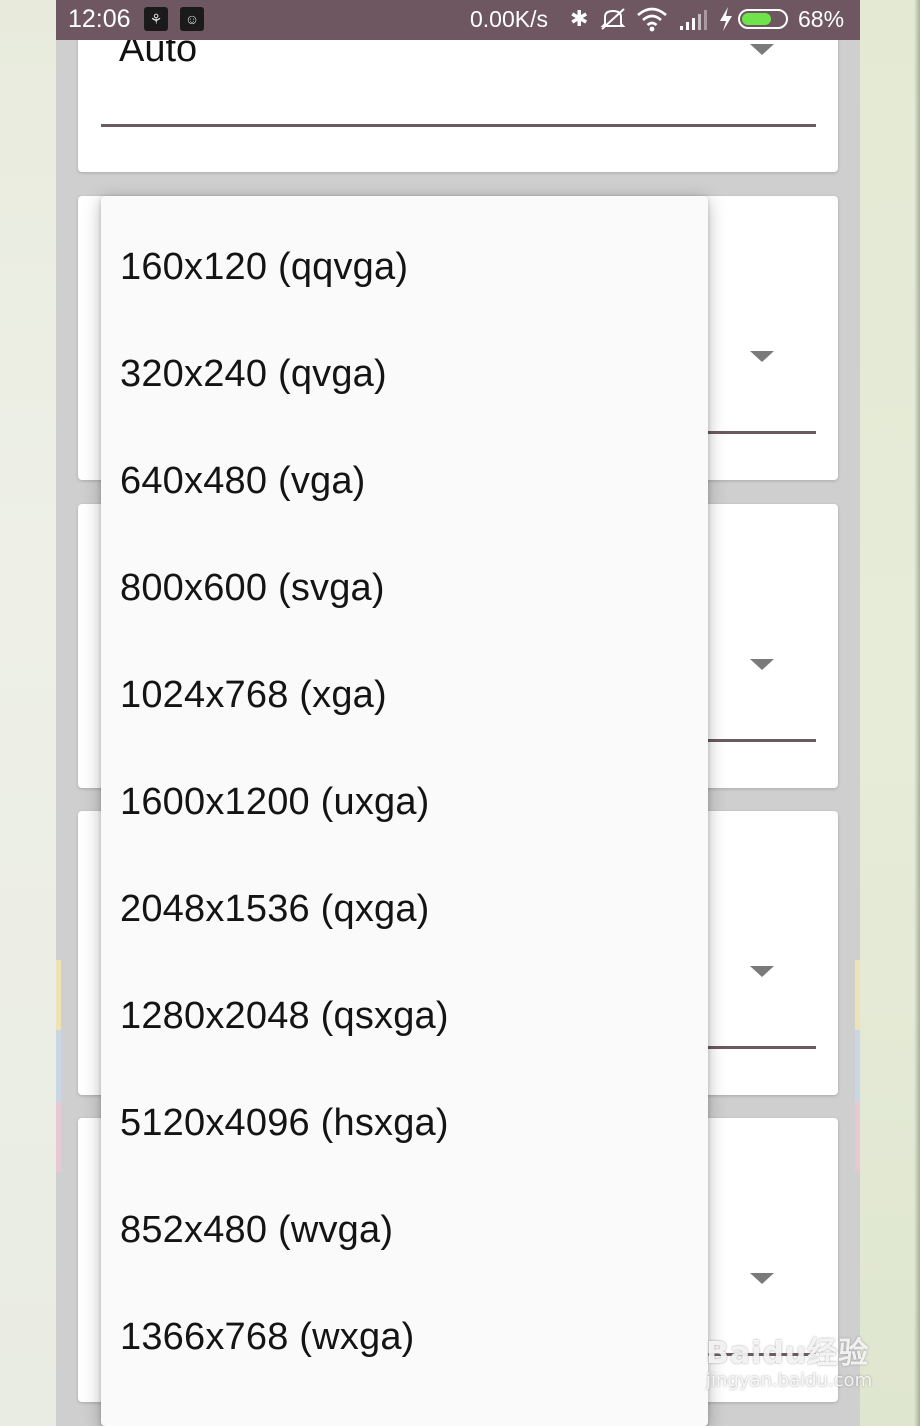 The height and width of the screenshot is (1426, 920). Describe the element at coordinates (404, 1337) in the screenshot. I see `dropdown-option: 1366x768 (wxga)` at that location.